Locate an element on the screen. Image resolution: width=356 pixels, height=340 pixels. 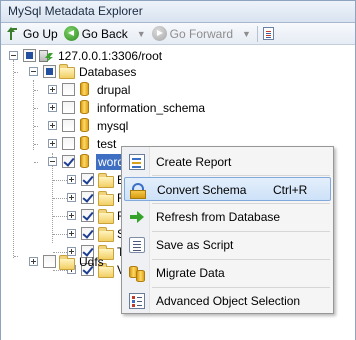
toolbar: Go Up Go Back ▼ Go Forward ▼ is located at coordinates (178, 34).